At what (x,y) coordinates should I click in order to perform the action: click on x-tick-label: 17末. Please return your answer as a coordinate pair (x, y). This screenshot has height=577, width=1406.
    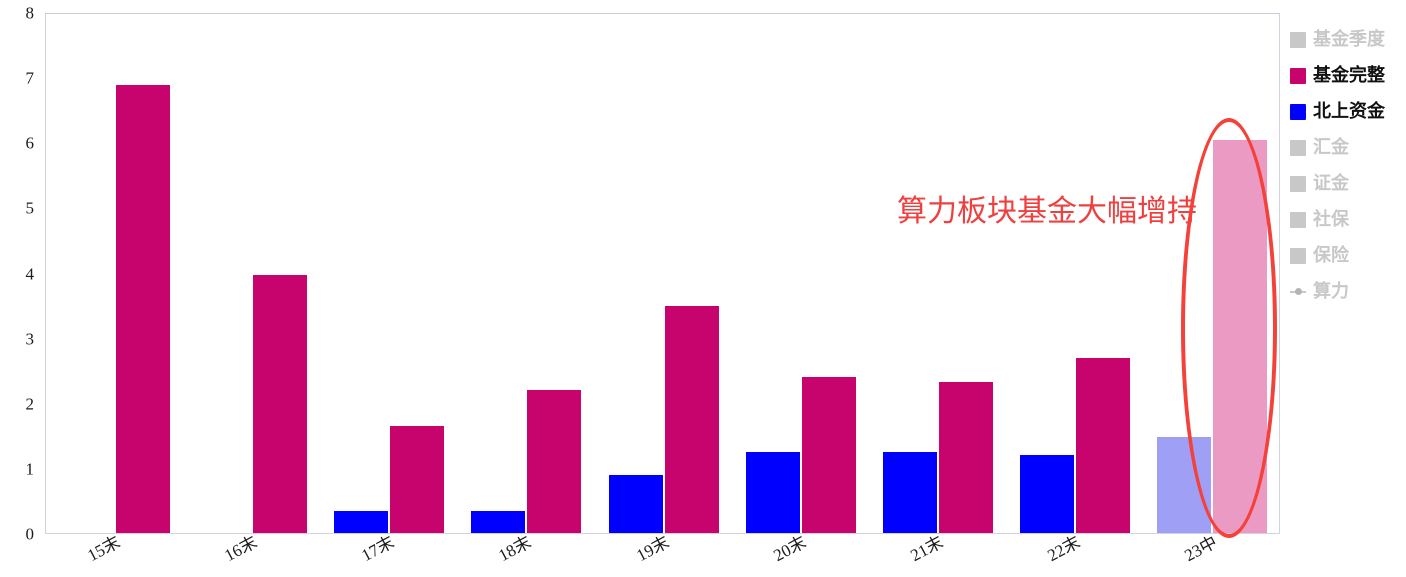
    Looking at the image, I should click on (378, 549).